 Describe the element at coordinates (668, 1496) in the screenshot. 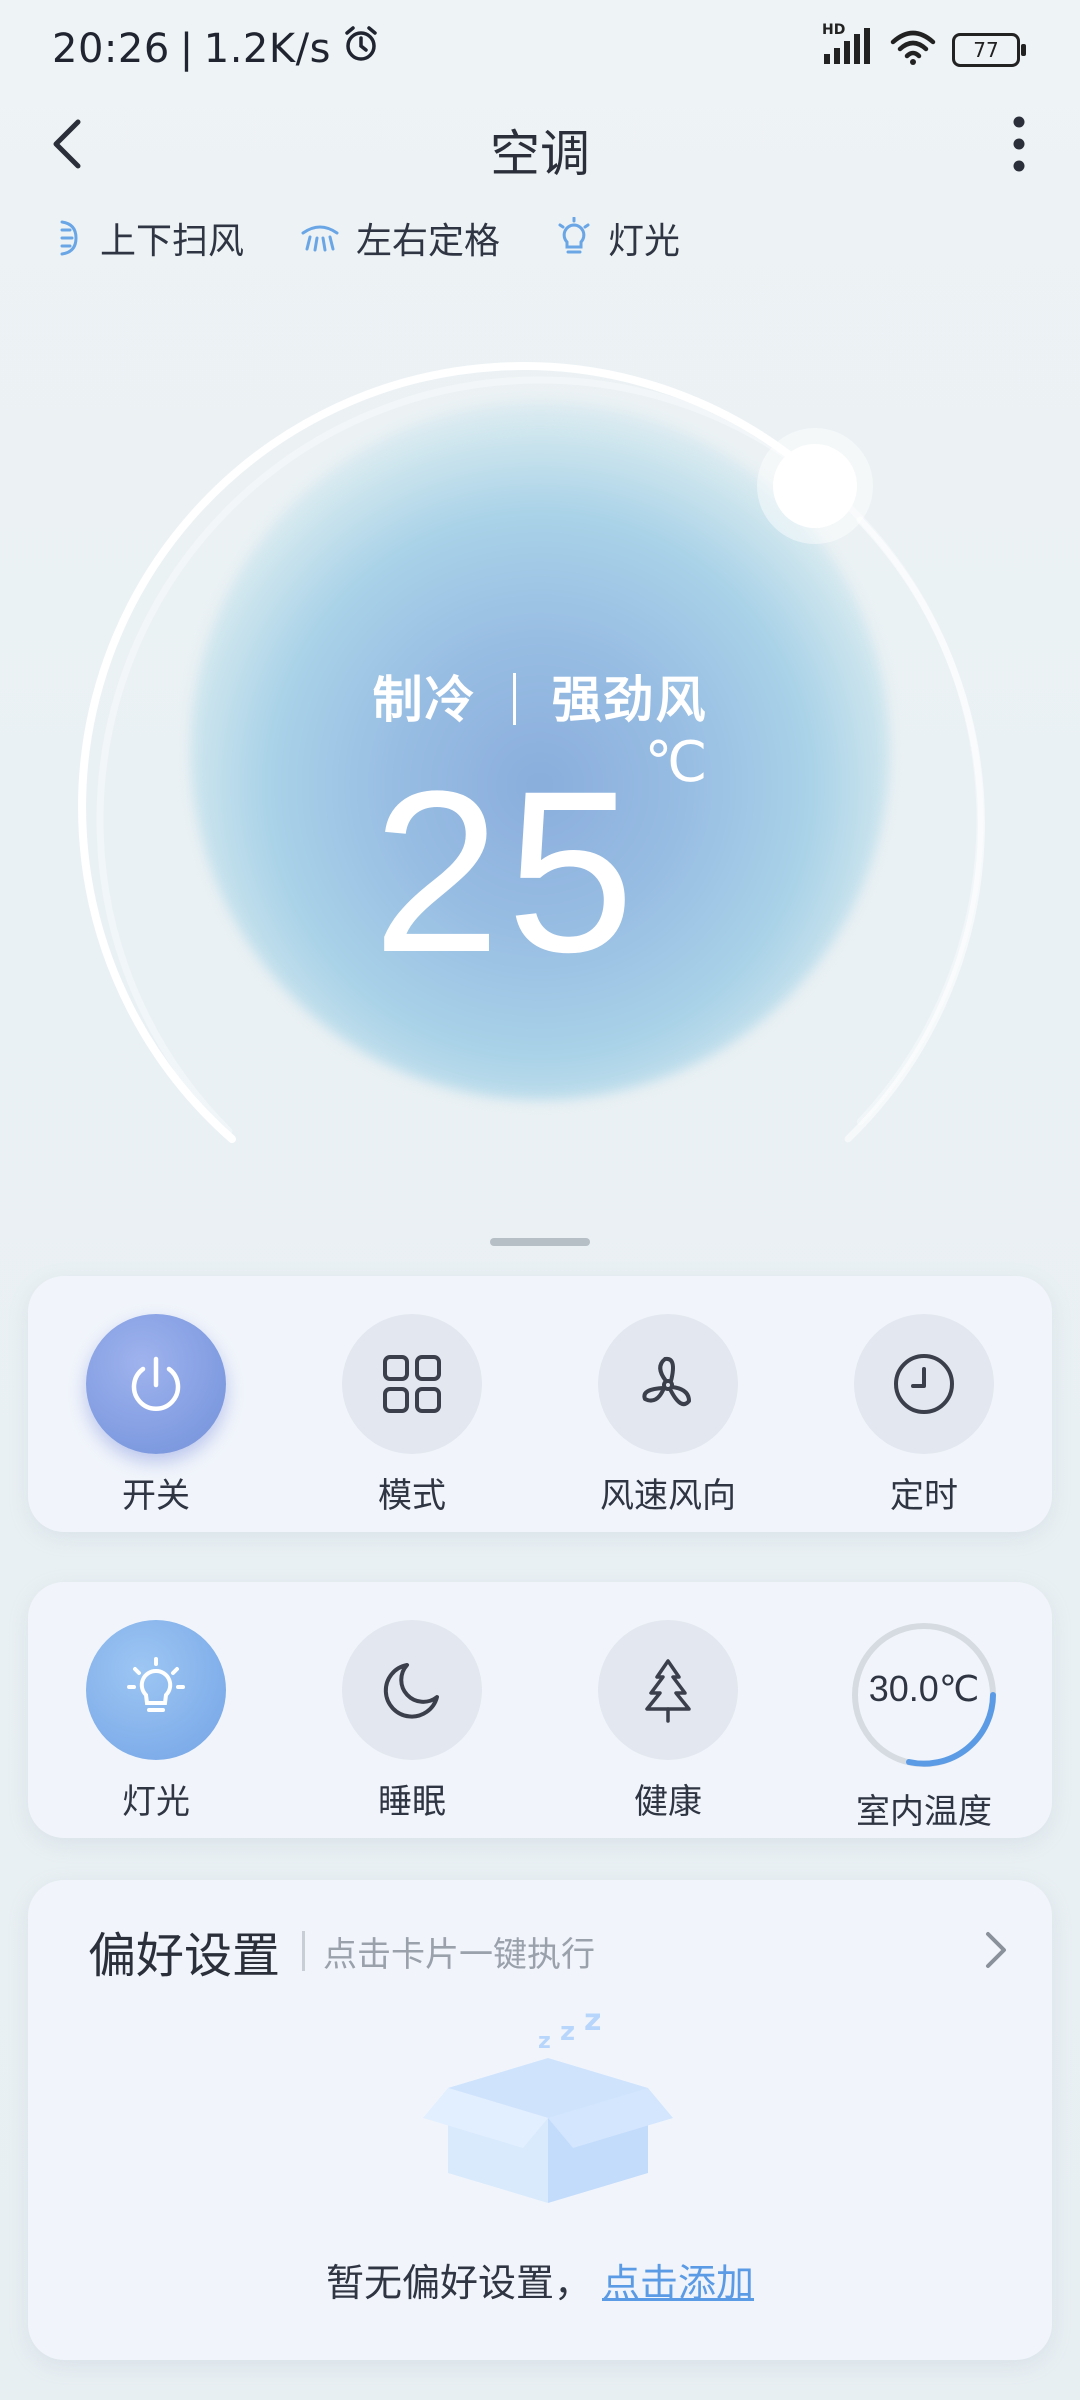

I see `control-label: 风速风向` at that location.